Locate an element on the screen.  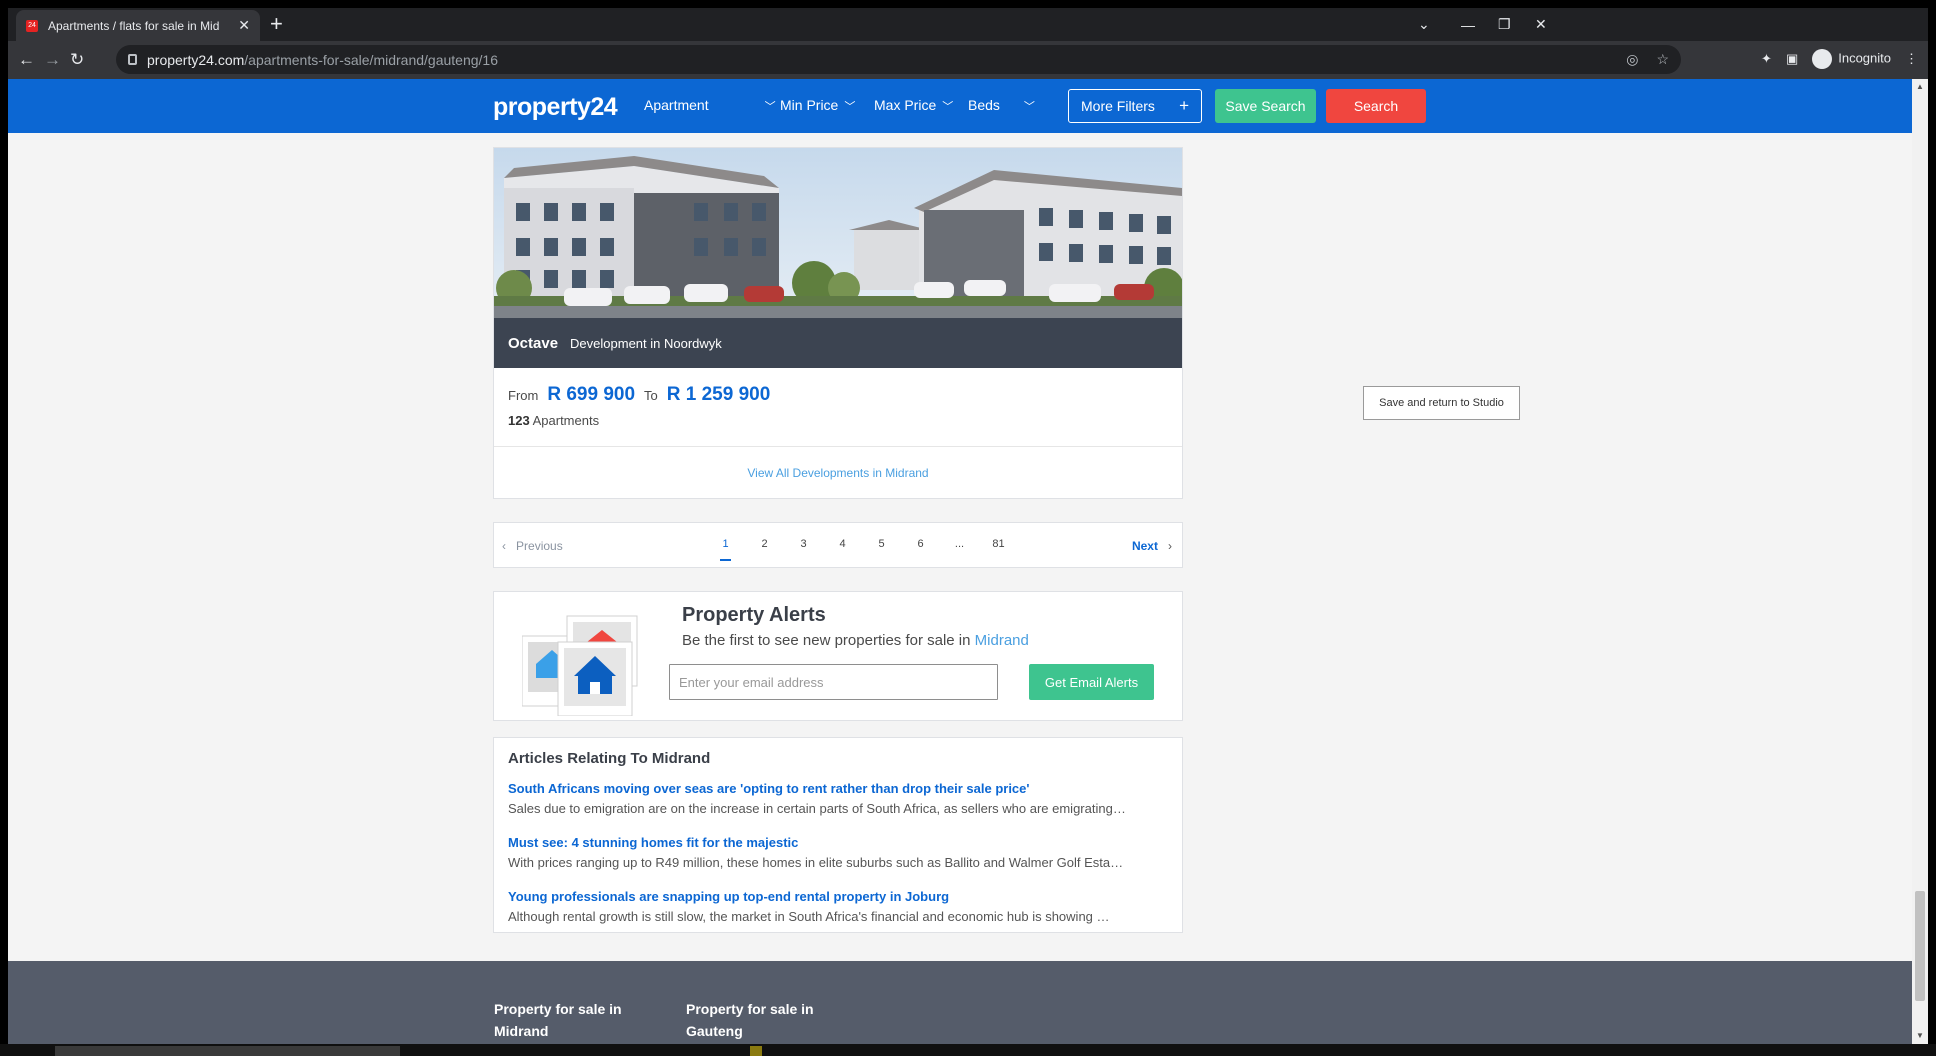
back-icon: ← is located at coordinates (26, 60).